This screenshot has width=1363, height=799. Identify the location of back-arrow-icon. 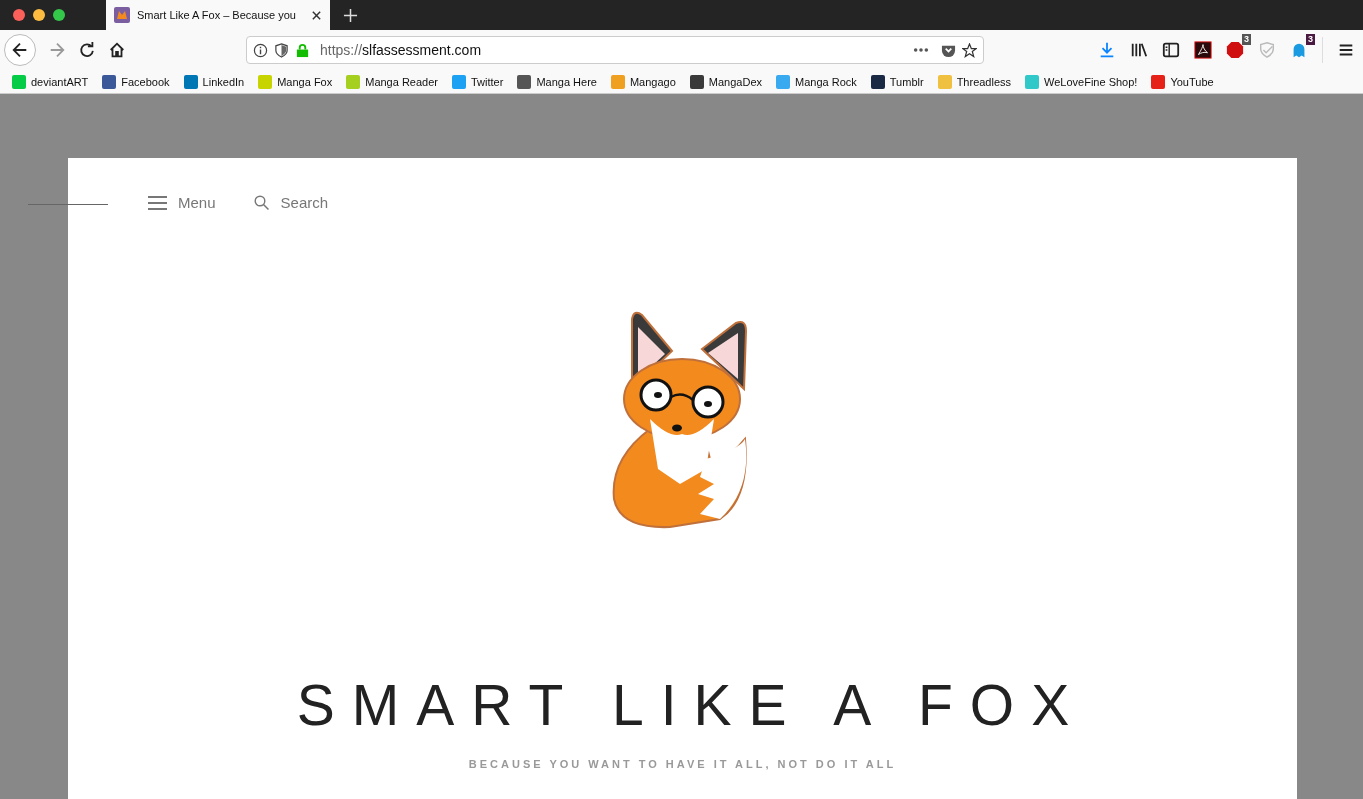
(20, 50).